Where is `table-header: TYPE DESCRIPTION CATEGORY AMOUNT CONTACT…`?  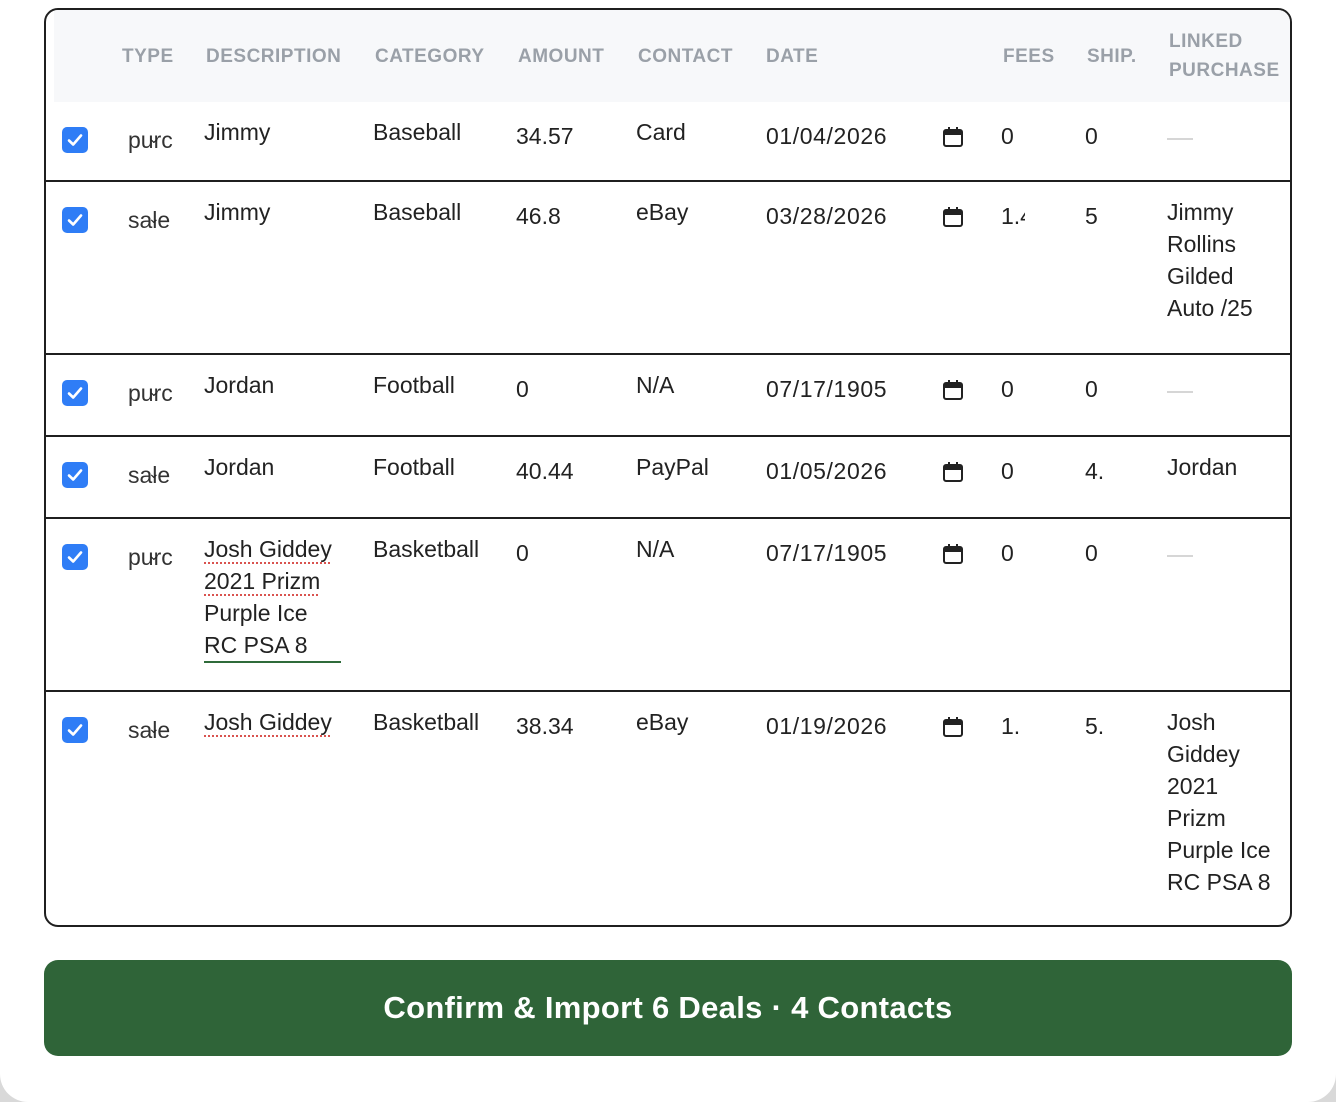 table-header: TYPE DESCRIPTION CATEGORY AMOUNT CONTACT… is located at coordinates (672, 56).